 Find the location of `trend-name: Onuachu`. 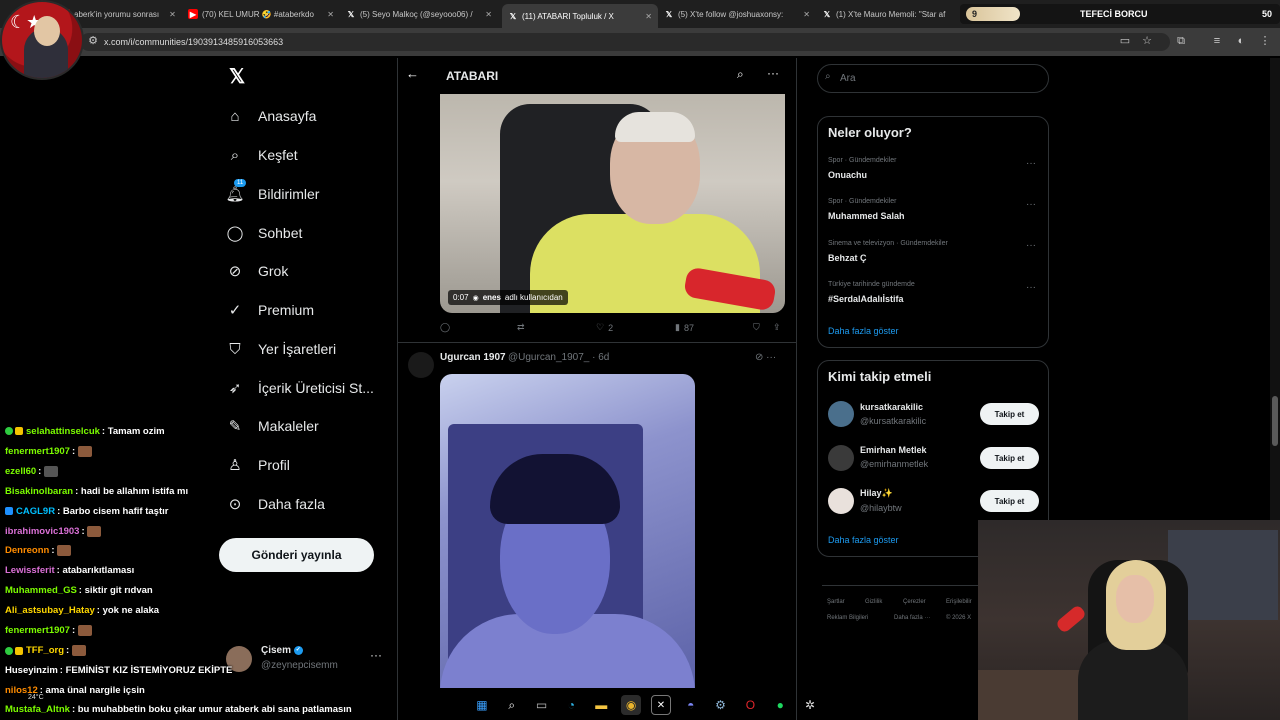

trend-name: Onuachu is located at coordinates (847, 175).